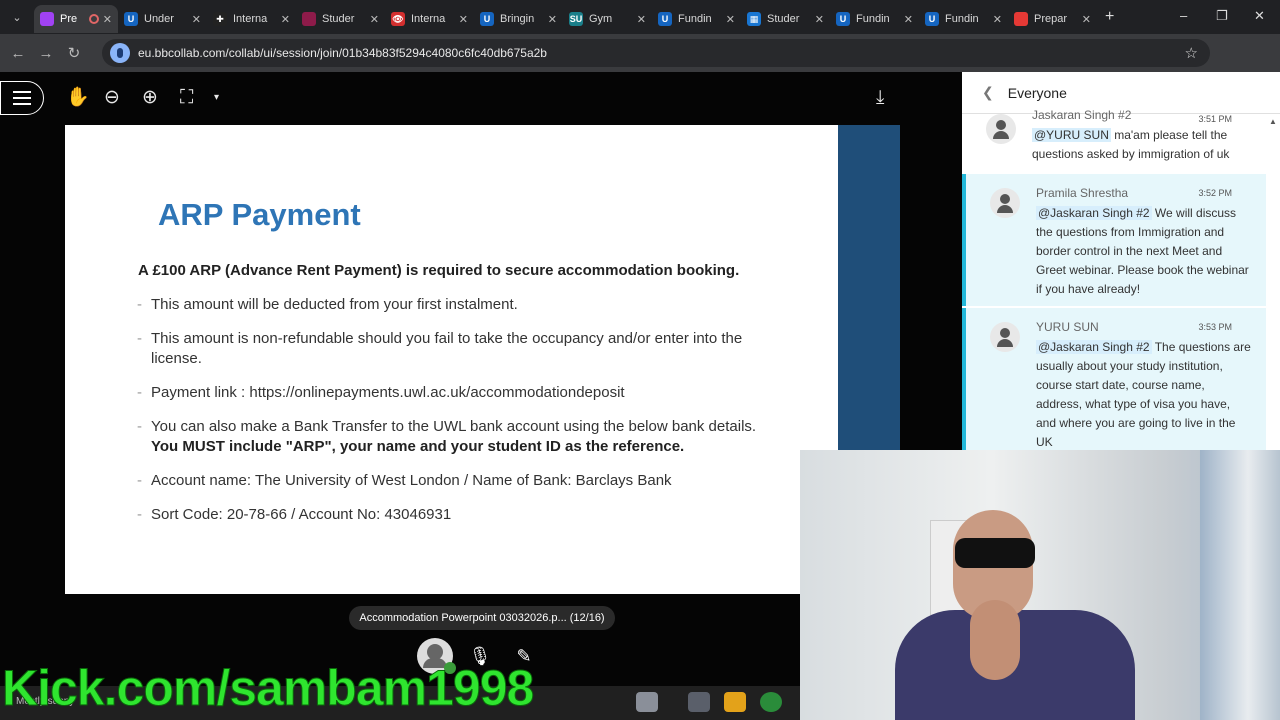 This screenshot has width=1280, height=720. Describe the element at coordinates (1273, 282) in the screenshot. I see `chat-scrollbar: ▲` at that location.